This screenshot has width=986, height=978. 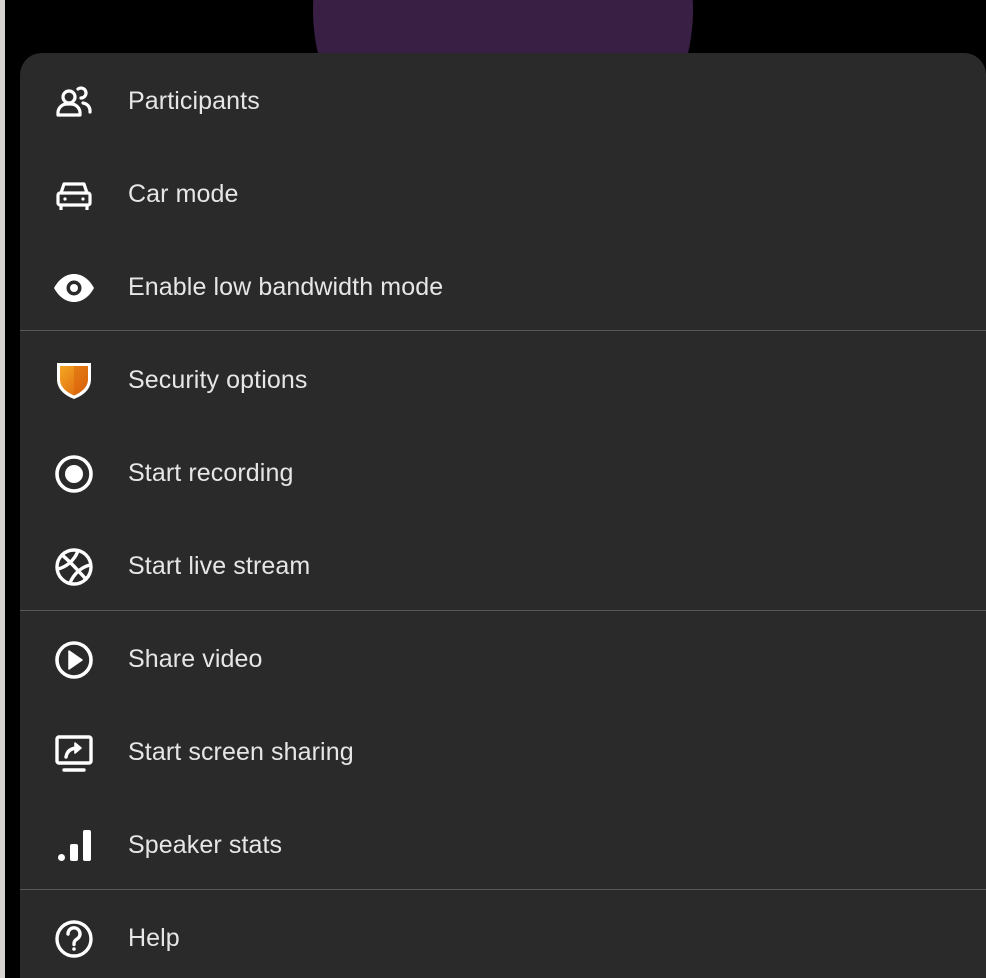 I want to click on menu-item-label: Car mode, so click(x=183, y=194).